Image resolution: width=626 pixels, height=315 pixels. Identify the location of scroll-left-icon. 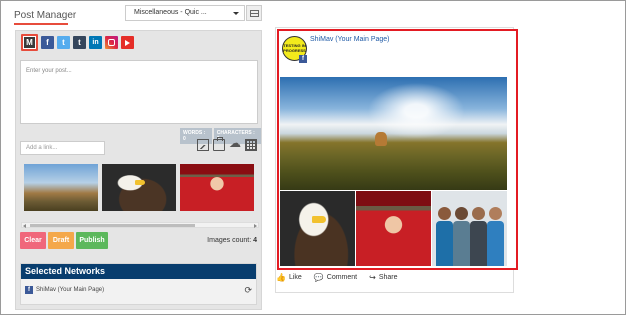
(24, 226).